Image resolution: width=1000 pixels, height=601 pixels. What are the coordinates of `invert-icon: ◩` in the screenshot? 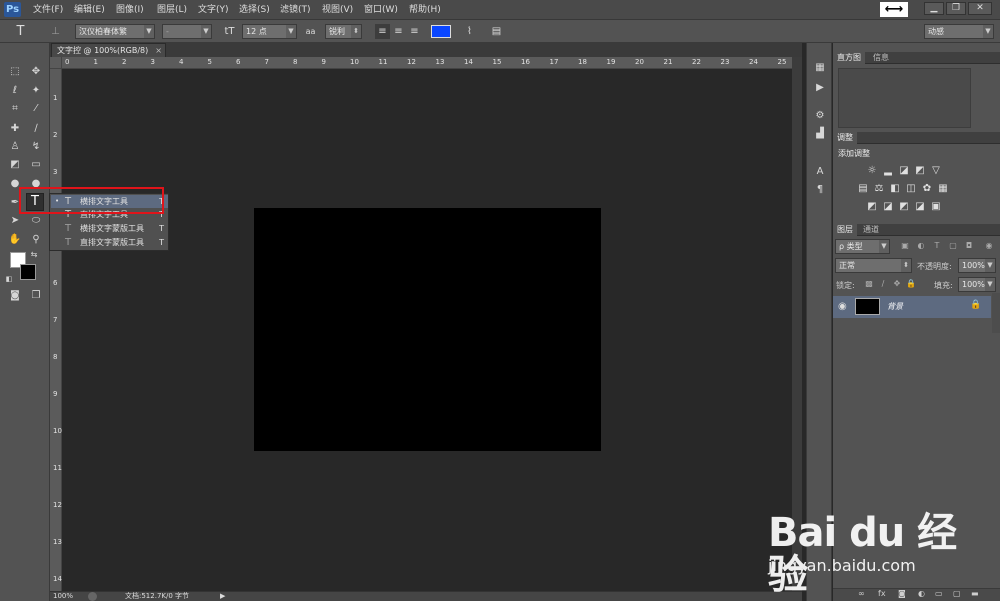 It's located at (872, 207).